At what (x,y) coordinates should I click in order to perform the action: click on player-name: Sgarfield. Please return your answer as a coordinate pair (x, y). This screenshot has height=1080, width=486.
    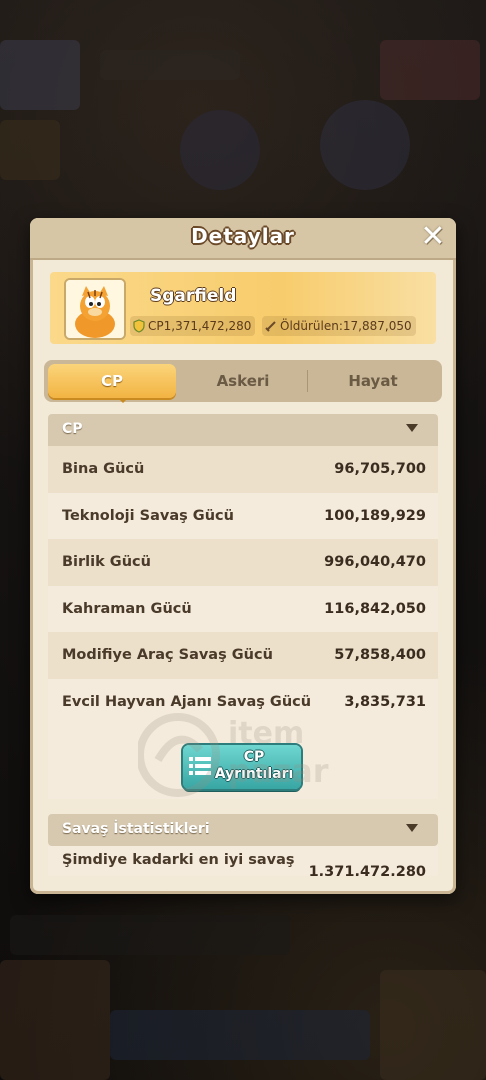
    Looking at the image, I should click on (193, 296).